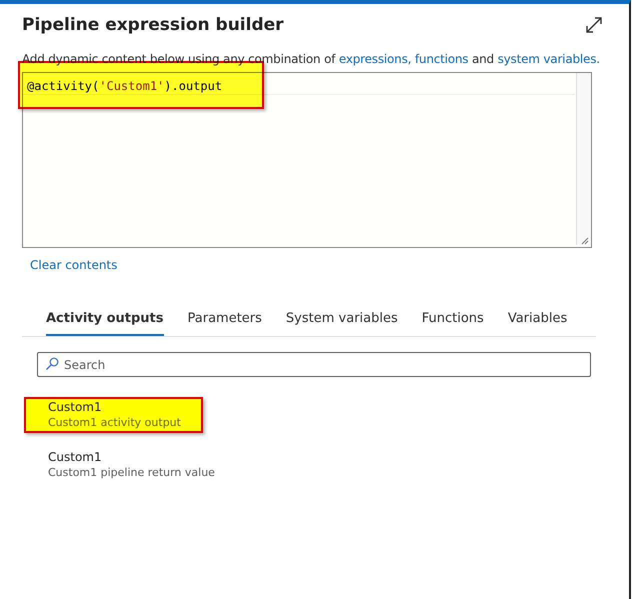 The width and height of the screenshot is (634, 599). Describe the element at coordinates (342, 320) in the screenshot. I see `tab: System variables` at that location.